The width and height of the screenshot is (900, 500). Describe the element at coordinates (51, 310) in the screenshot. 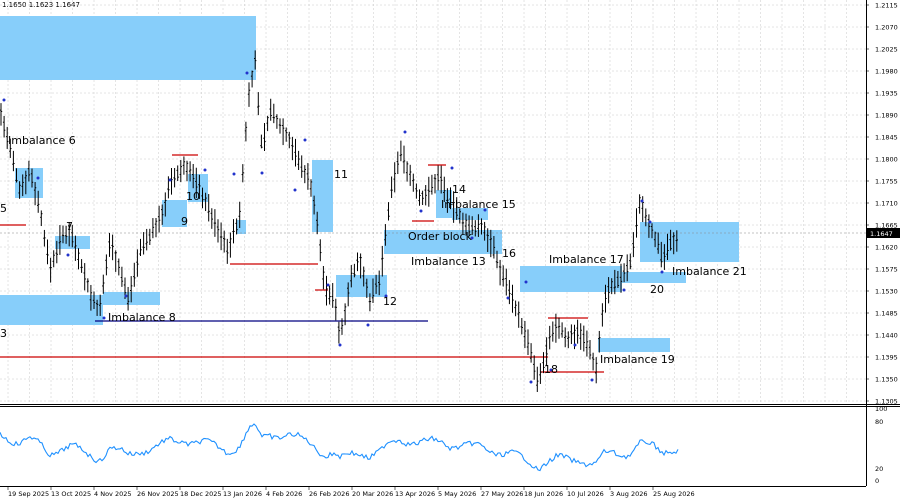

I see `zone-imb3` at that location.